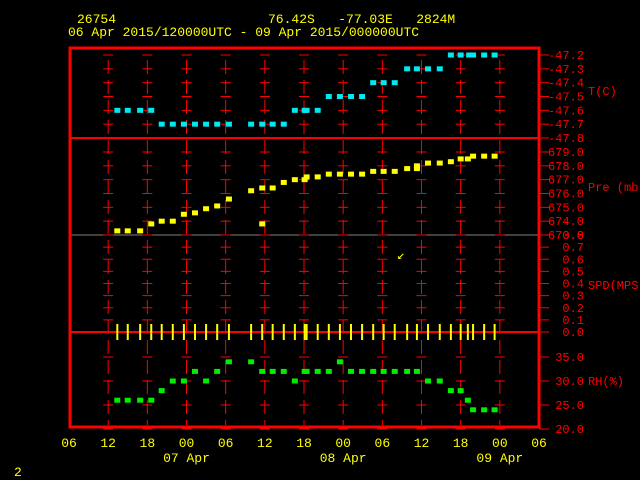 The height and width of the screenshot is (480, 640). I want to click on y-tick-label: 30.0, so click(569, 382).